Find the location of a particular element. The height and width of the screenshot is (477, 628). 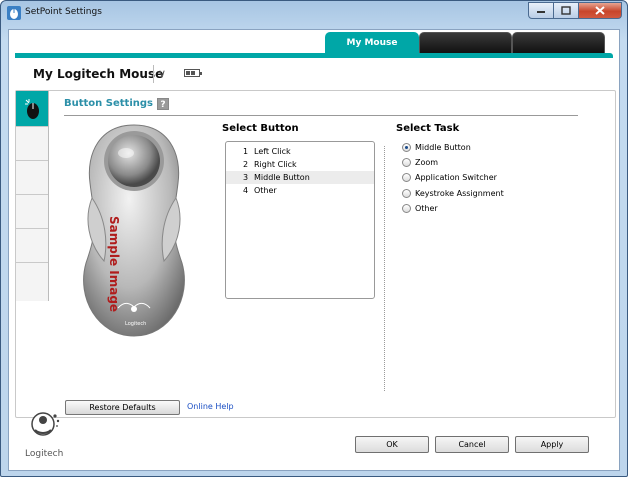

apply-button: Apply is located at coordinates (552, 444).